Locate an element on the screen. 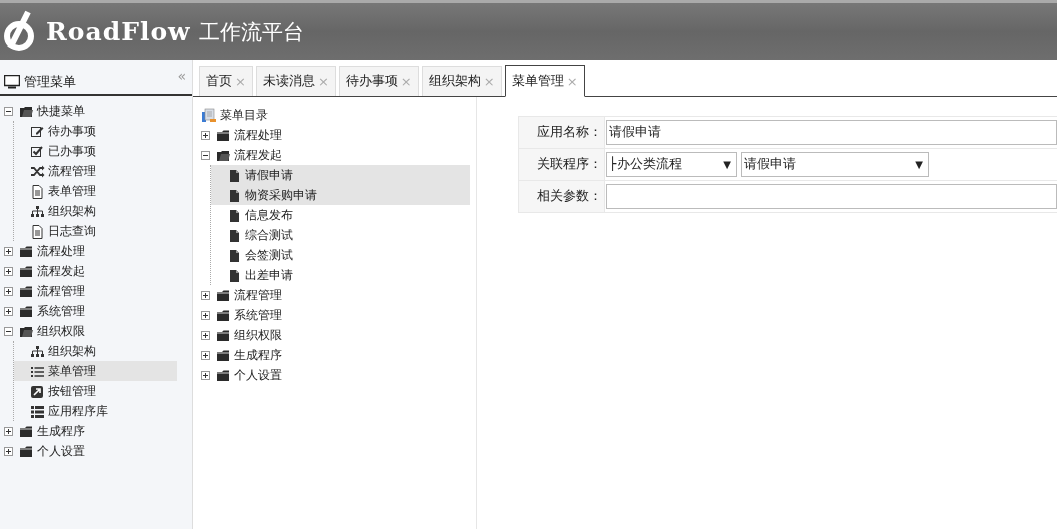 The image size is (1057, 529). tab: 菜单管理 × is located at coordinates (544, 81).